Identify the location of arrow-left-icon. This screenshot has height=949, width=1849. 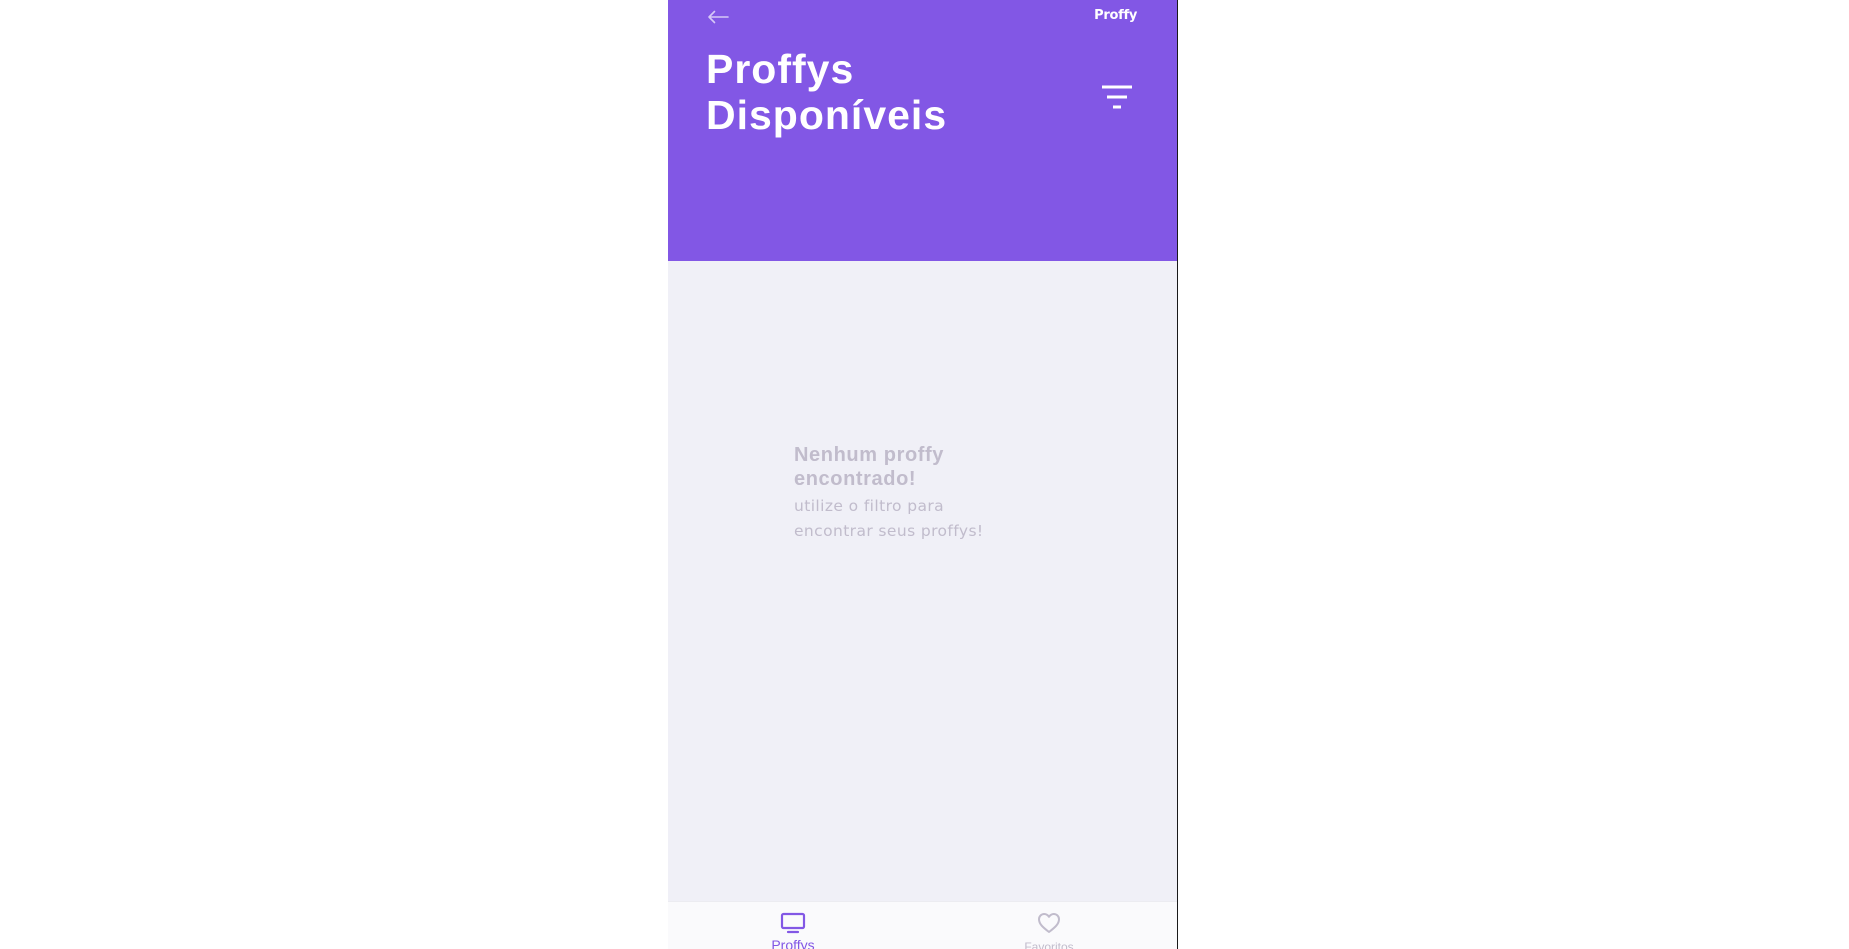
(718, 17).